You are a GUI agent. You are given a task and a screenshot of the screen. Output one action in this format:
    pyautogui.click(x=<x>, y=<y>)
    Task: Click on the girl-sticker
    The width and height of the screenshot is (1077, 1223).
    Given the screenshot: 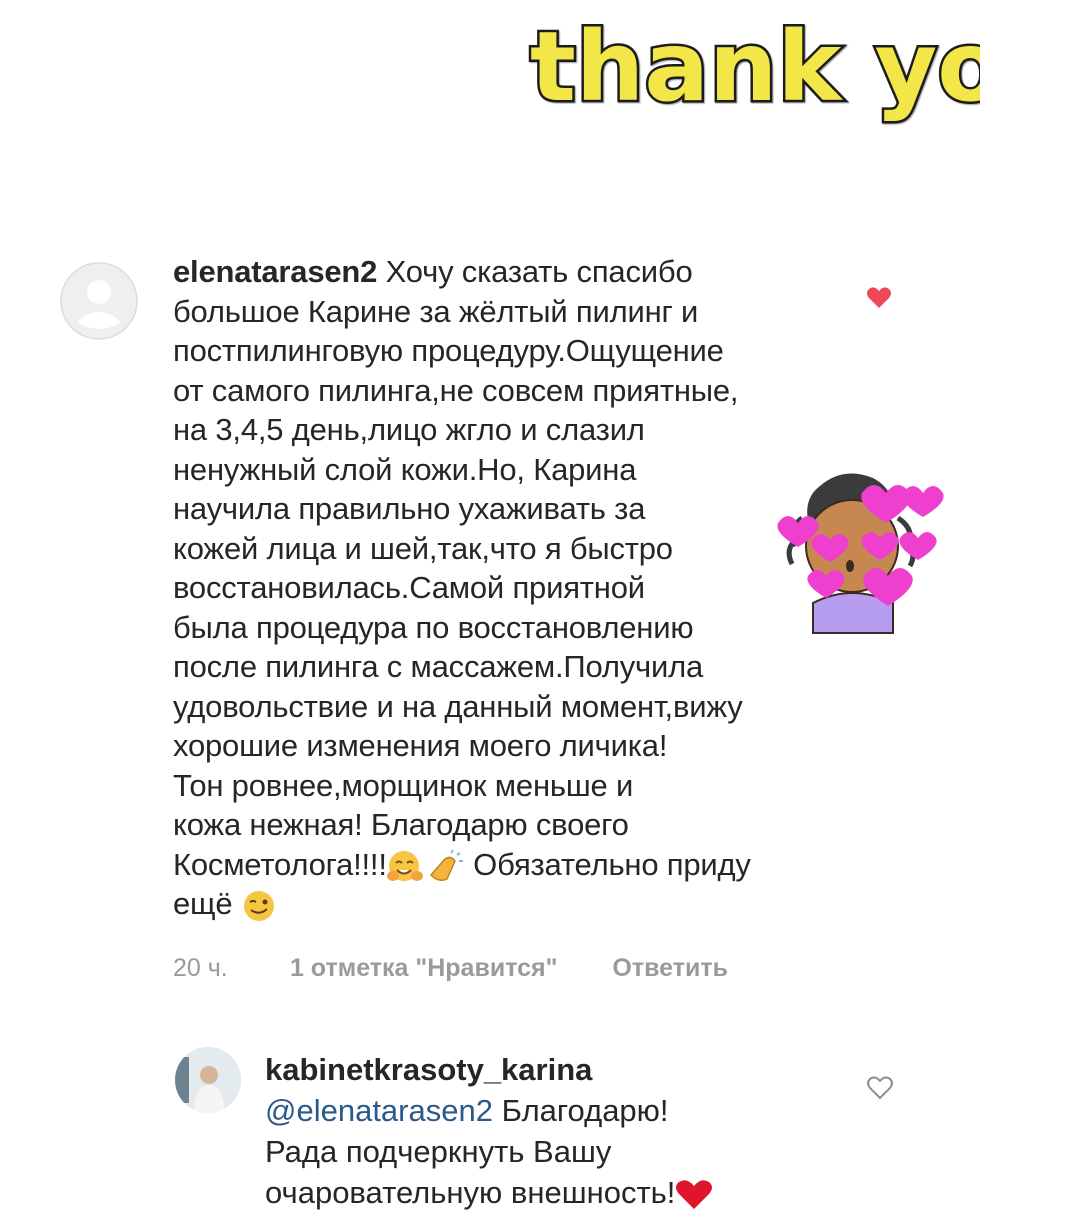 What is the action you would take?
    pyautogui.click(x=860, y=553)
    